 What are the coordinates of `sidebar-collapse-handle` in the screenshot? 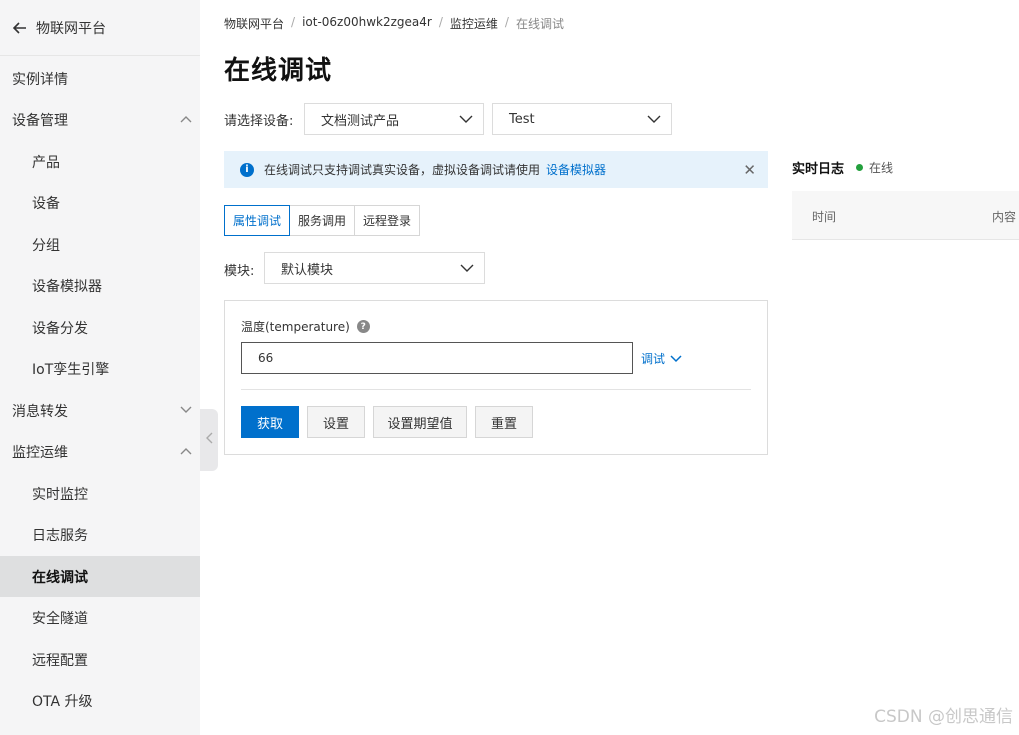 It's located at (209, 440).